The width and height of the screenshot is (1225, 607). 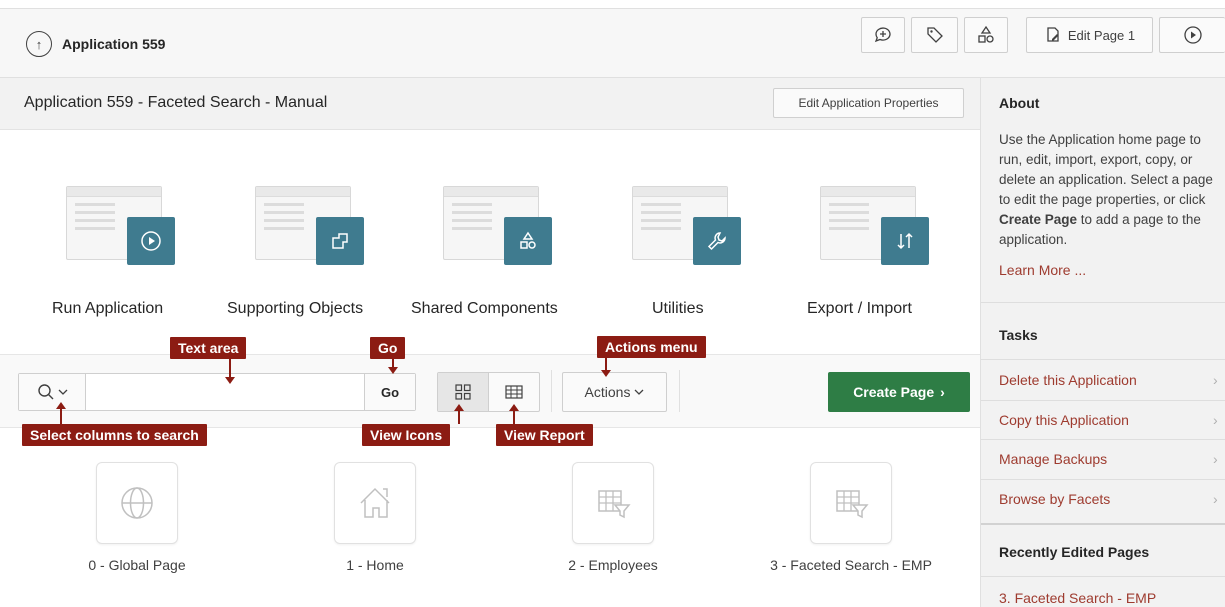 What do you see at coordinates (45, 392) in the screenshot?
I see `search-icon` at bounding box center [45, 392].